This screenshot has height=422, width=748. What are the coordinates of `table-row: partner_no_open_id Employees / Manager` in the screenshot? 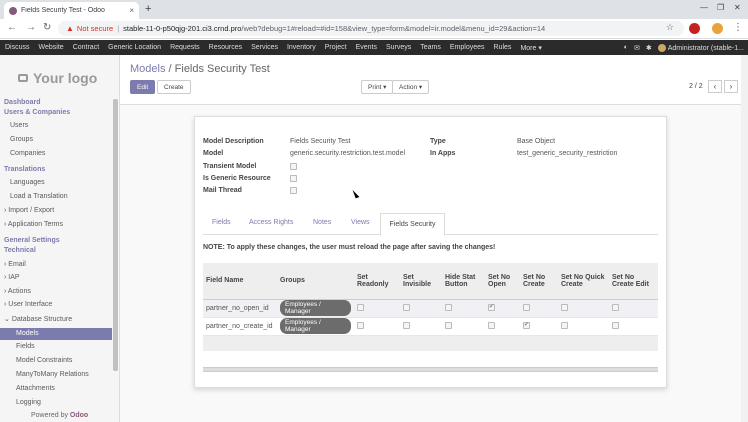 It's located at (430, 308).